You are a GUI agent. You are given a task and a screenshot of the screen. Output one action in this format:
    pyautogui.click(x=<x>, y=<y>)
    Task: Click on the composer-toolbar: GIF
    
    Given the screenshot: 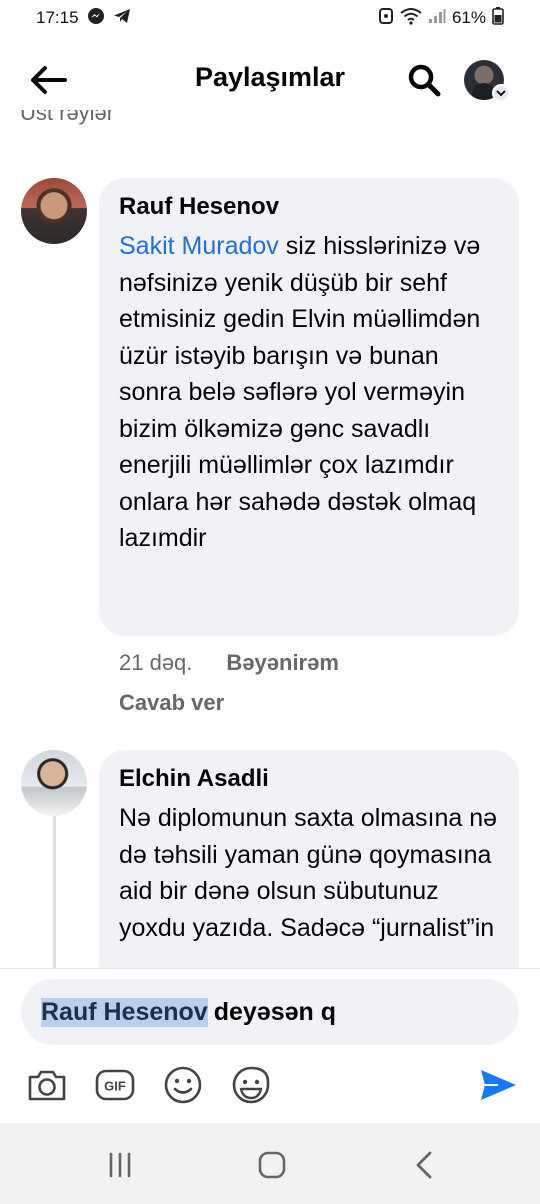 What is the action you would take?
    pyautogui.click(x=270, y=1085)
    